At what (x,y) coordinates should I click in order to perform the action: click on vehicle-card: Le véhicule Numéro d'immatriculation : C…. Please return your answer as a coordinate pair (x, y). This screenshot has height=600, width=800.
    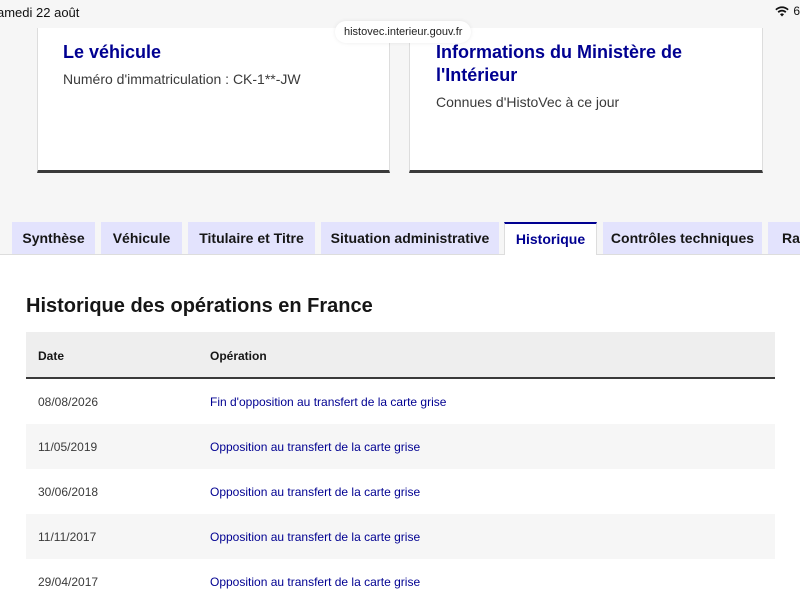
    Looking at the image, I should click on (213, 100).